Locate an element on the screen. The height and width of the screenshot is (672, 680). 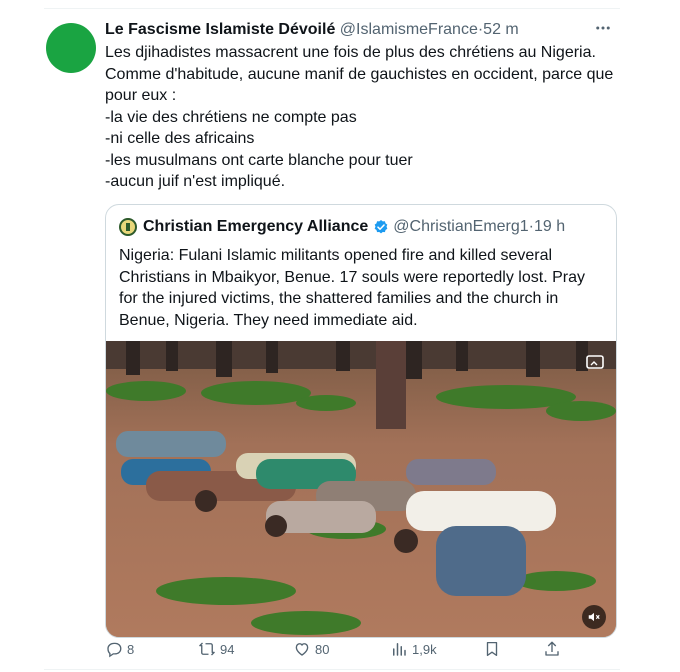
retweet-button: 94 is located at coordinates (216, 649).